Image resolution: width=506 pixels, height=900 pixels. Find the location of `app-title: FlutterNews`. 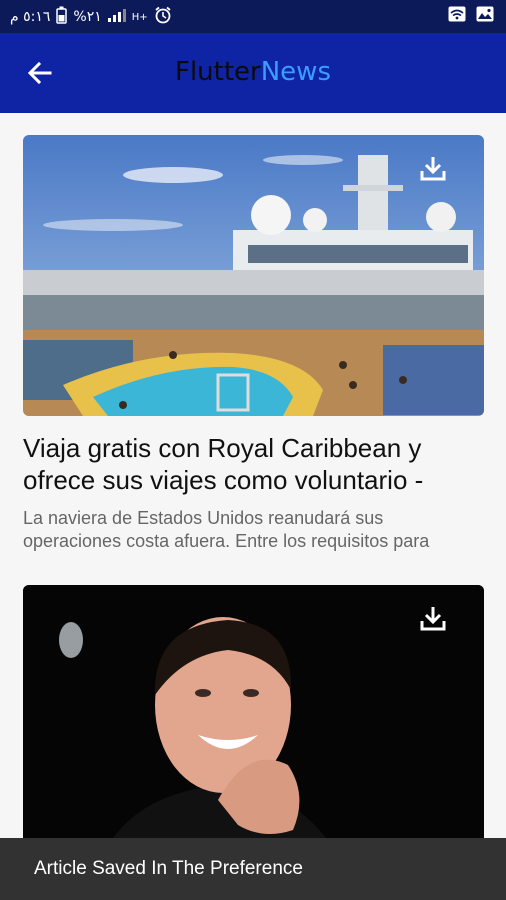

app-title: FlutterNews is located at coordinates (253, 72).